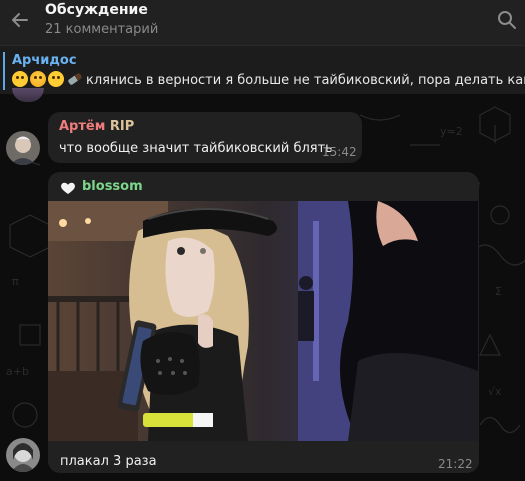  What do you see at coordinates (20, 20) in the screenshot?
I see `arrow-left-icon` at bounding box center [20, 20].